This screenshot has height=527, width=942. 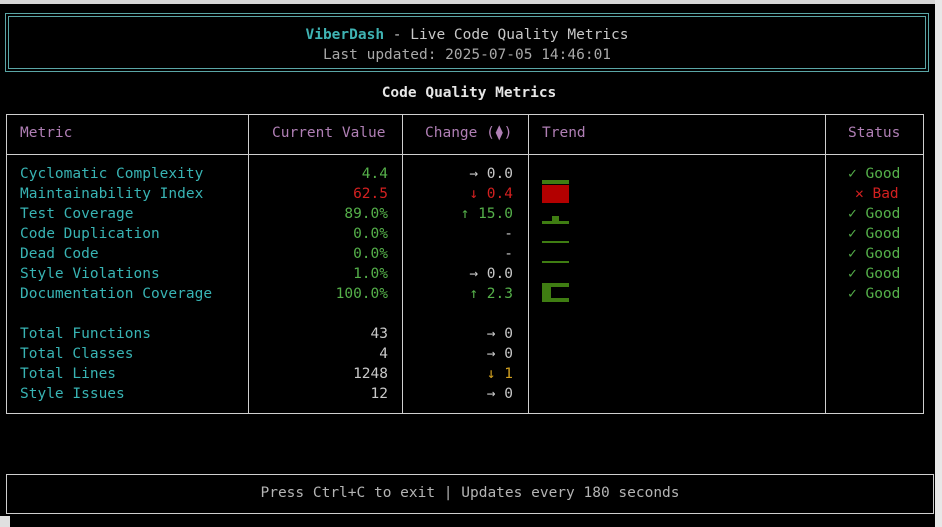 What do you see at coordinates (874, 133) in the screenshot?
I see `column-header-status: Status` at bounding box center [874, 133].